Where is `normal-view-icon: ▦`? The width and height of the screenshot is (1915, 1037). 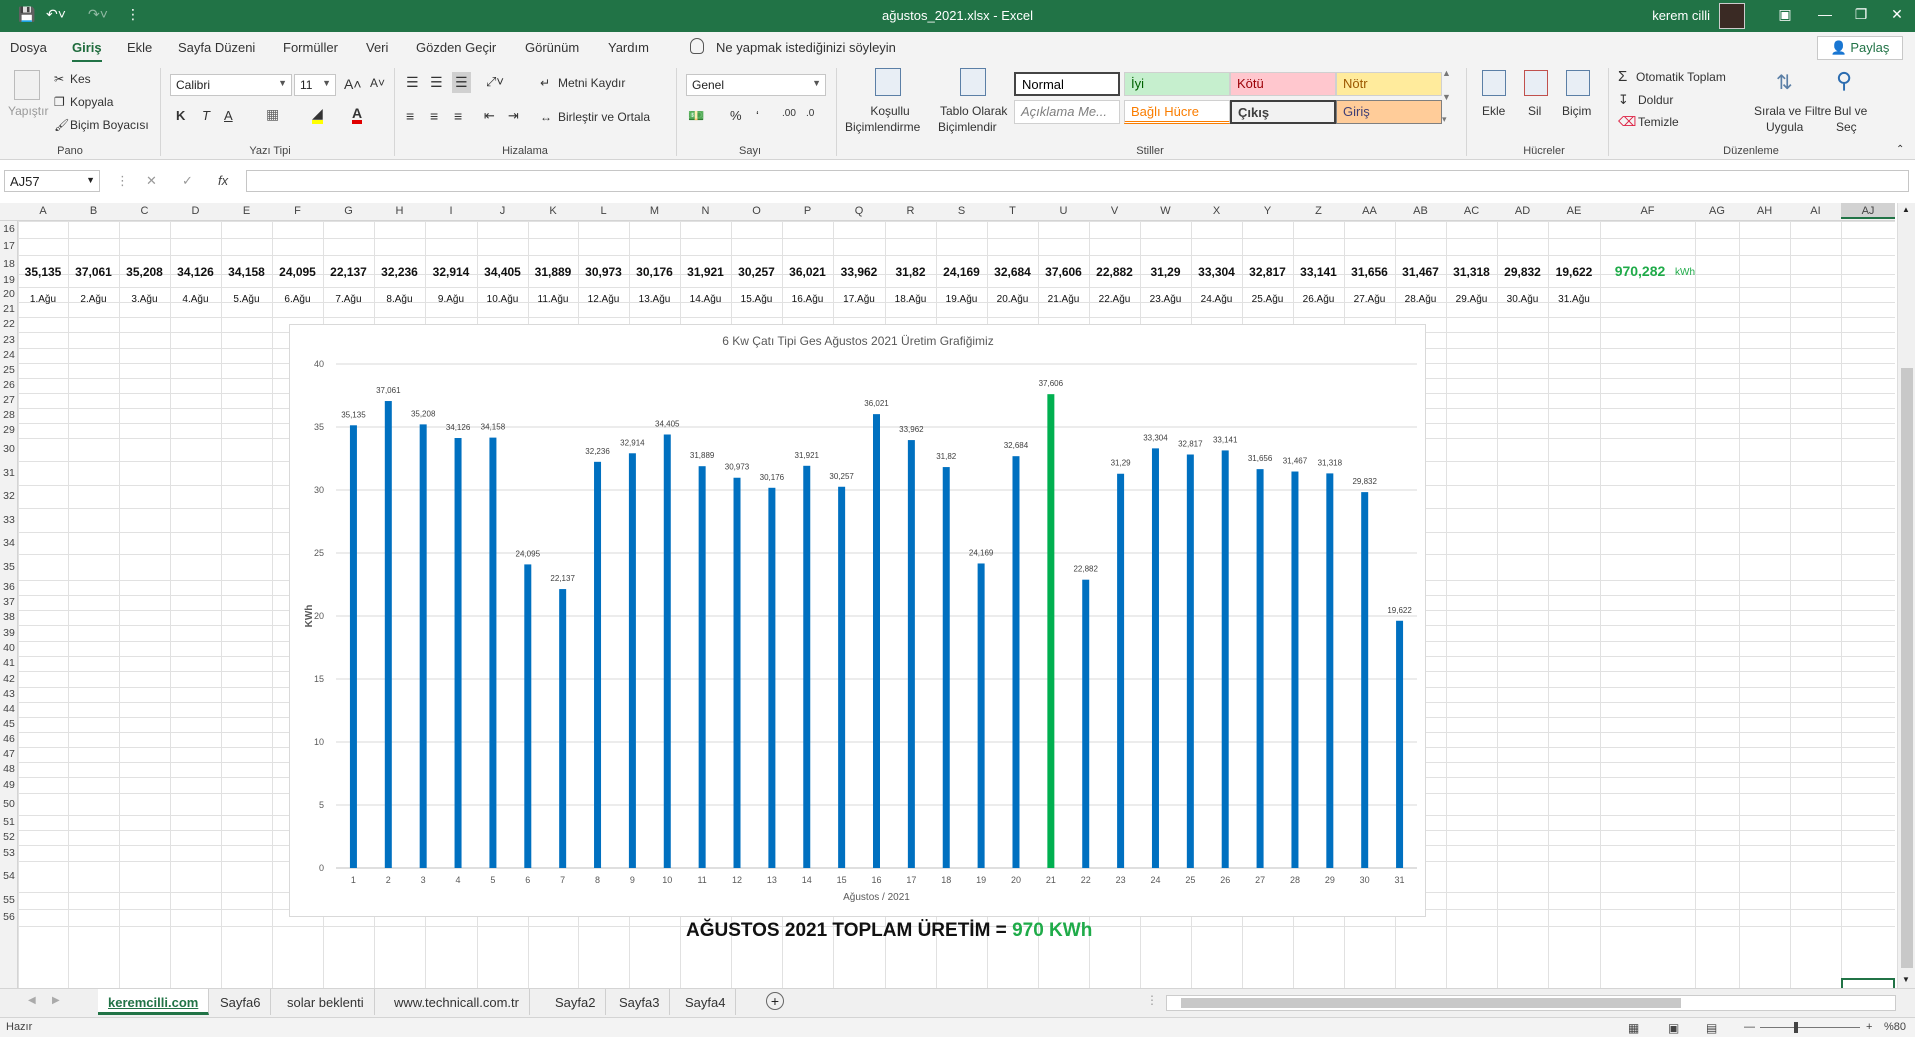
normal-view-icon: ▦ is located at coordinates (1633, 1028).